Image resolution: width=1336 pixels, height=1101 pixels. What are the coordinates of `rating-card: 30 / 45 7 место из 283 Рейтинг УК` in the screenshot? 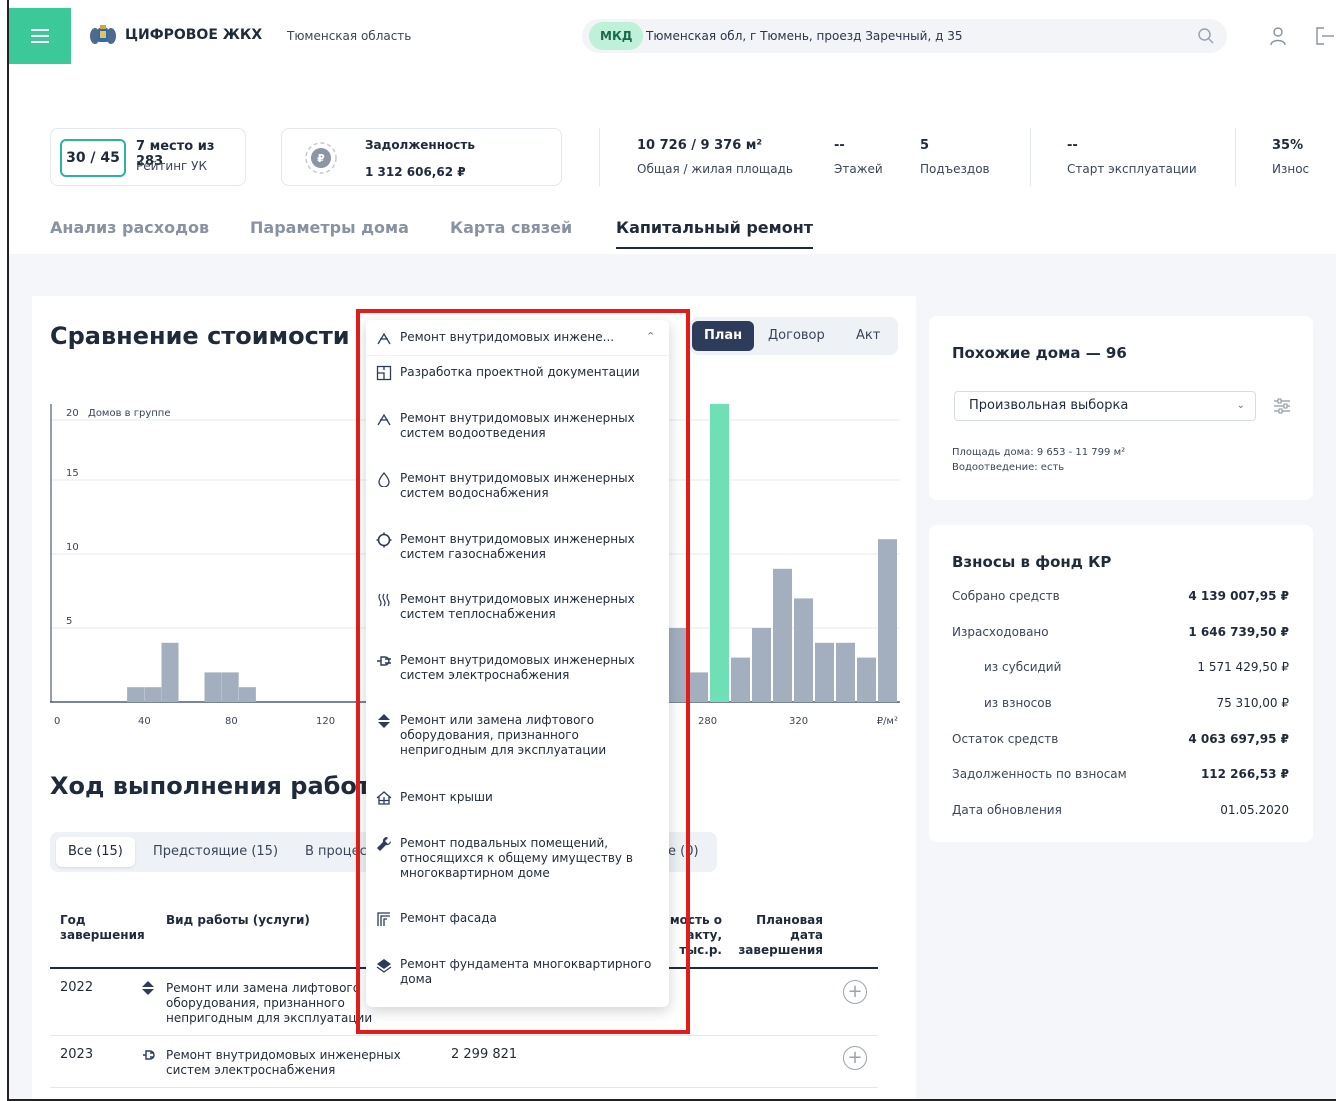 It's located at (148, 157).